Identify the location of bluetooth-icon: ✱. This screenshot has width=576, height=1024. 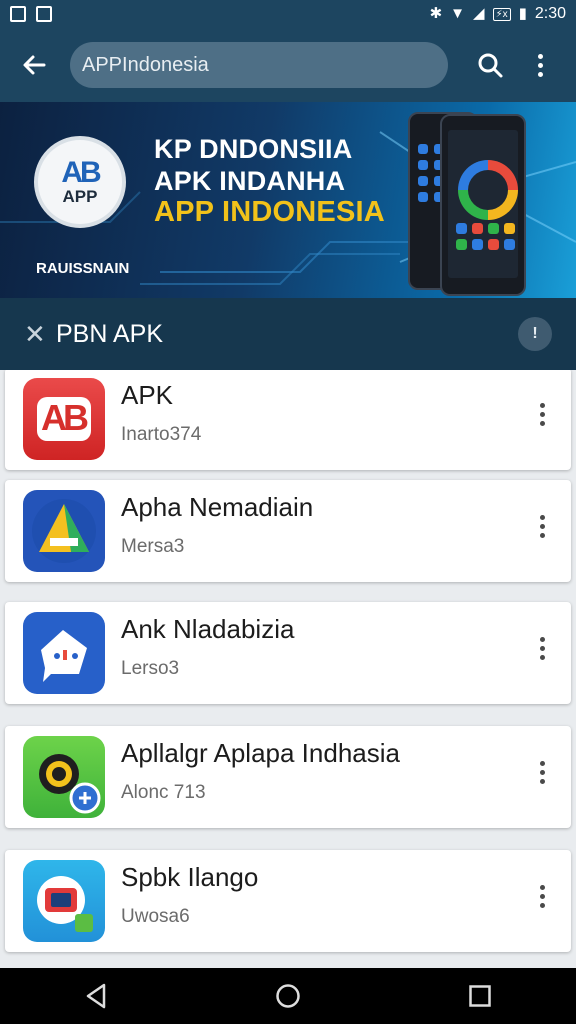
(436, 13).